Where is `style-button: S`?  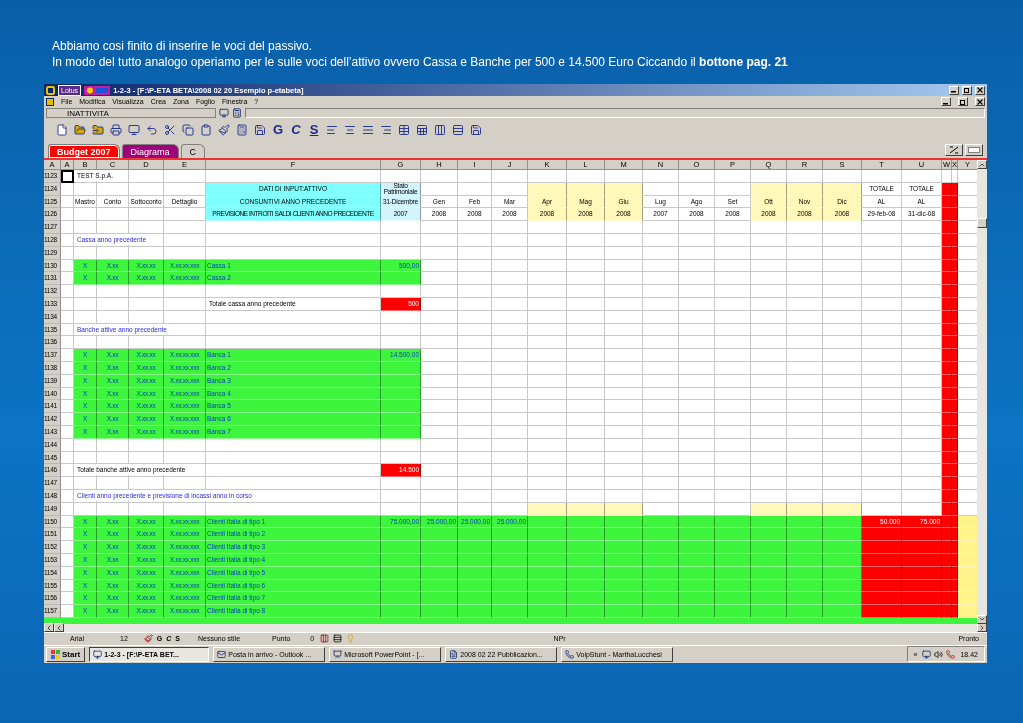 style-button: S is located at coordinates (314, 130).